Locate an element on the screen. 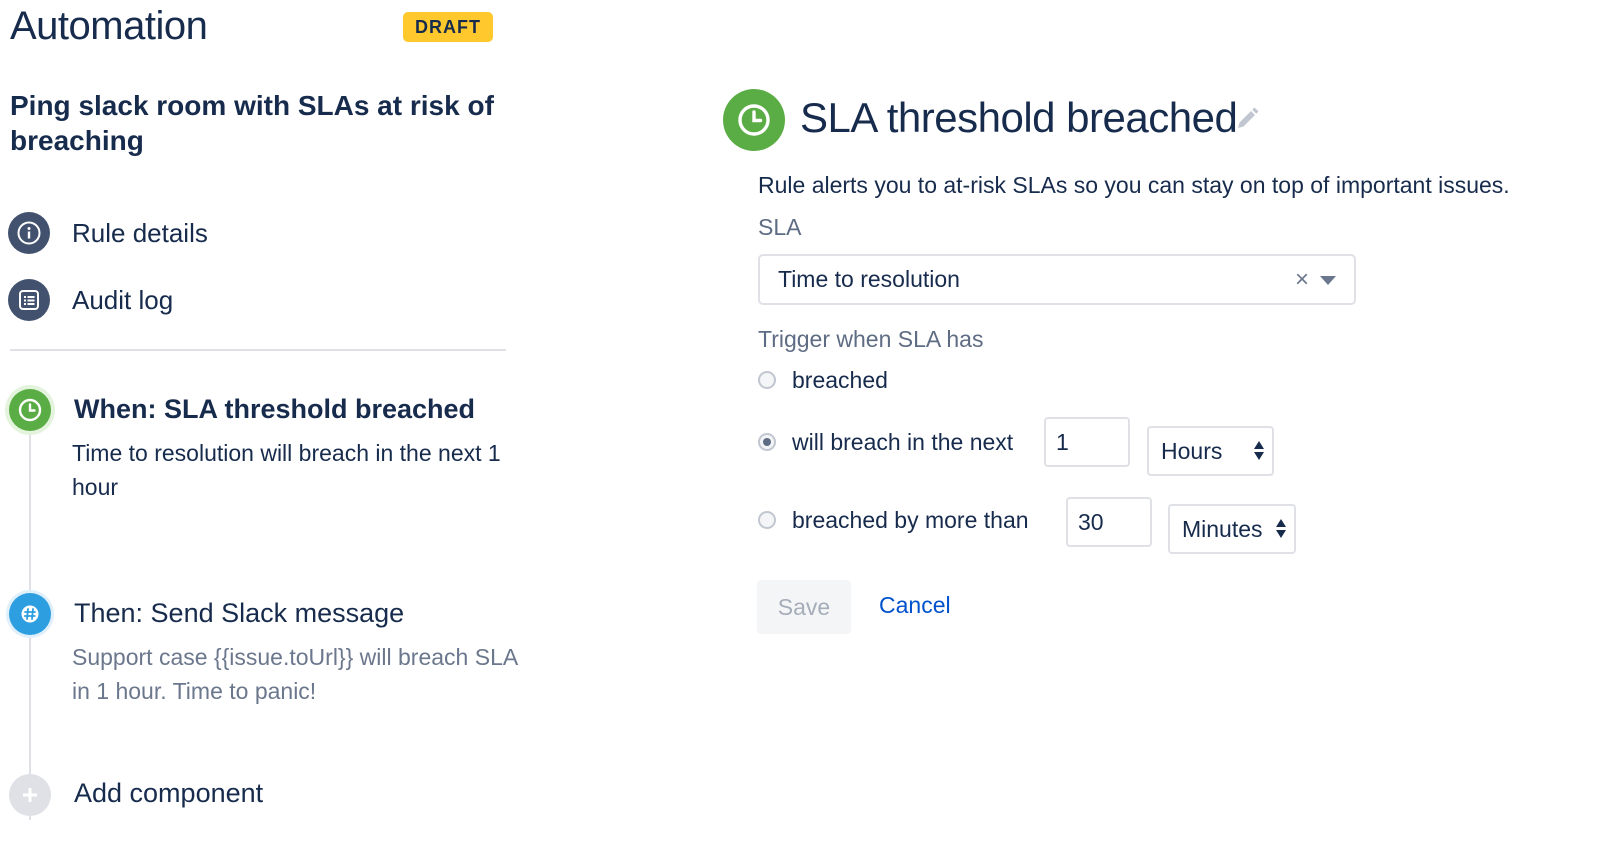  nav-item-audit-log: Audit log is located at coordinates (90, 300).